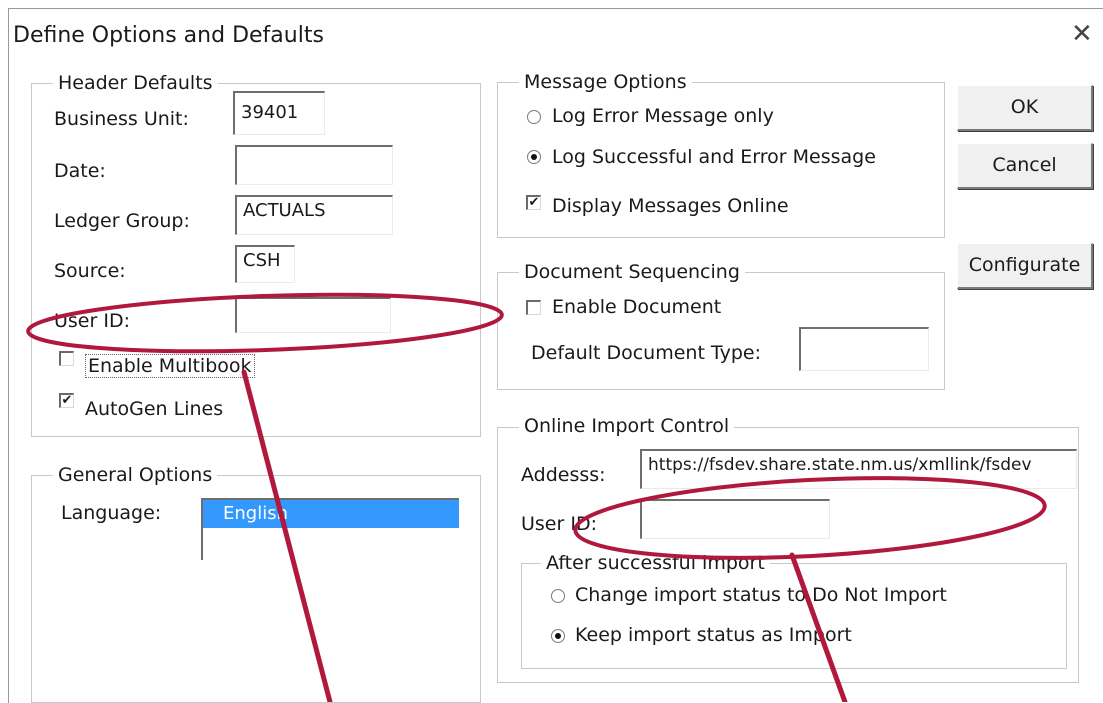 This screenshot has height=703, width=1103. I want to click on close-icon: ✕, so click(1082, 34).